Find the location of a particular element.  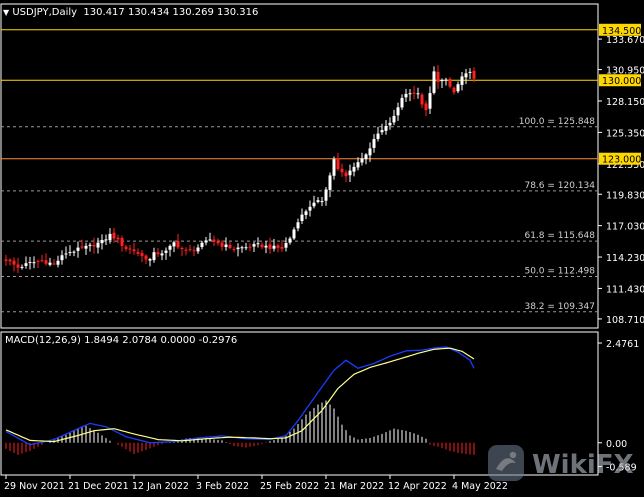

fibonacci-level-label: 50.0 = 112.498 is located at coordinates (559, 271).